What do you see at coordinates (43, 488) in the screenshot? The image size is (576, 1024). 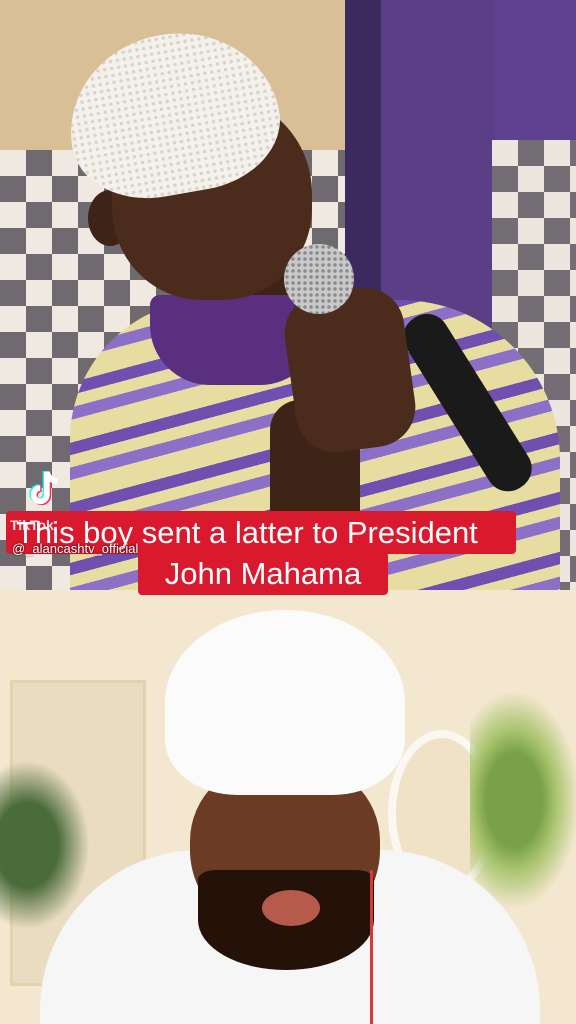 I see `tiktok-logo-icon` at bounding box center [43, 488].